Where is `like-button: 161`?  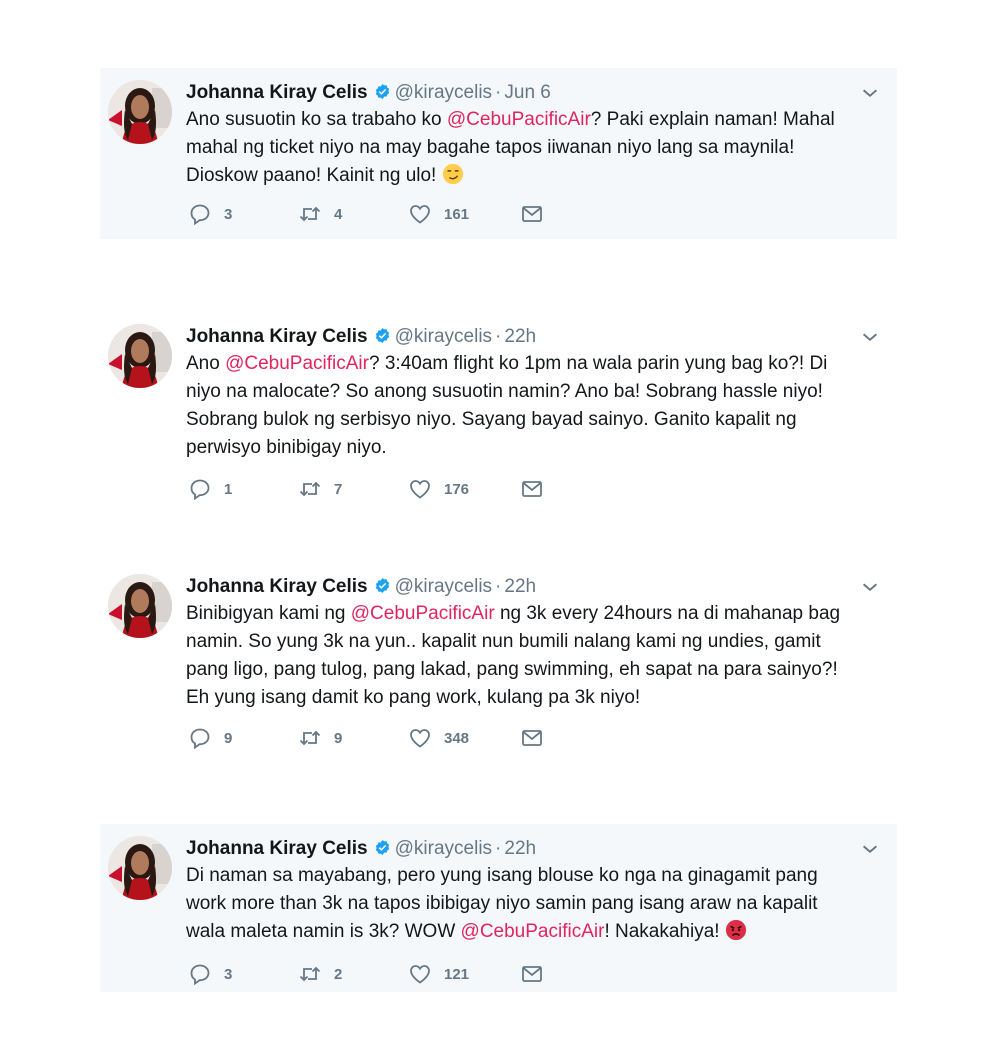
like-button: 161 is located at coordinates (464, 214).